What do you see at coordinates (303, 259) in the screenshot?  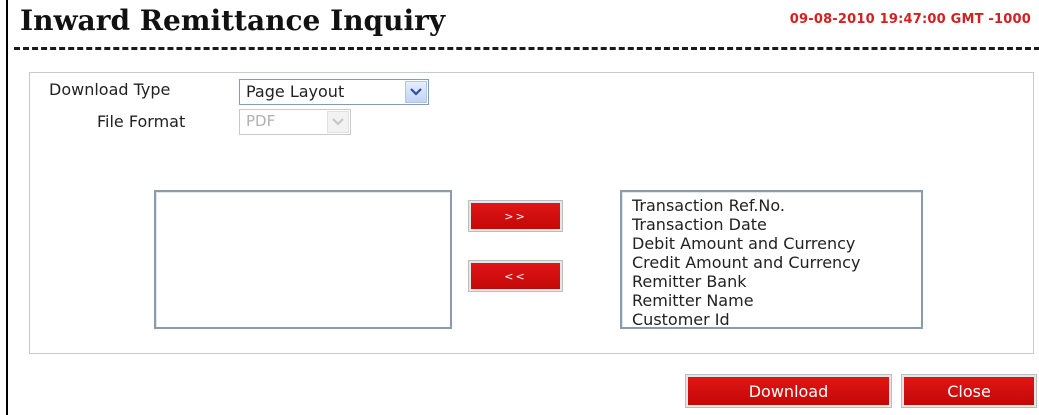 I see `available-columns-list` at bounding box center [303, 259].